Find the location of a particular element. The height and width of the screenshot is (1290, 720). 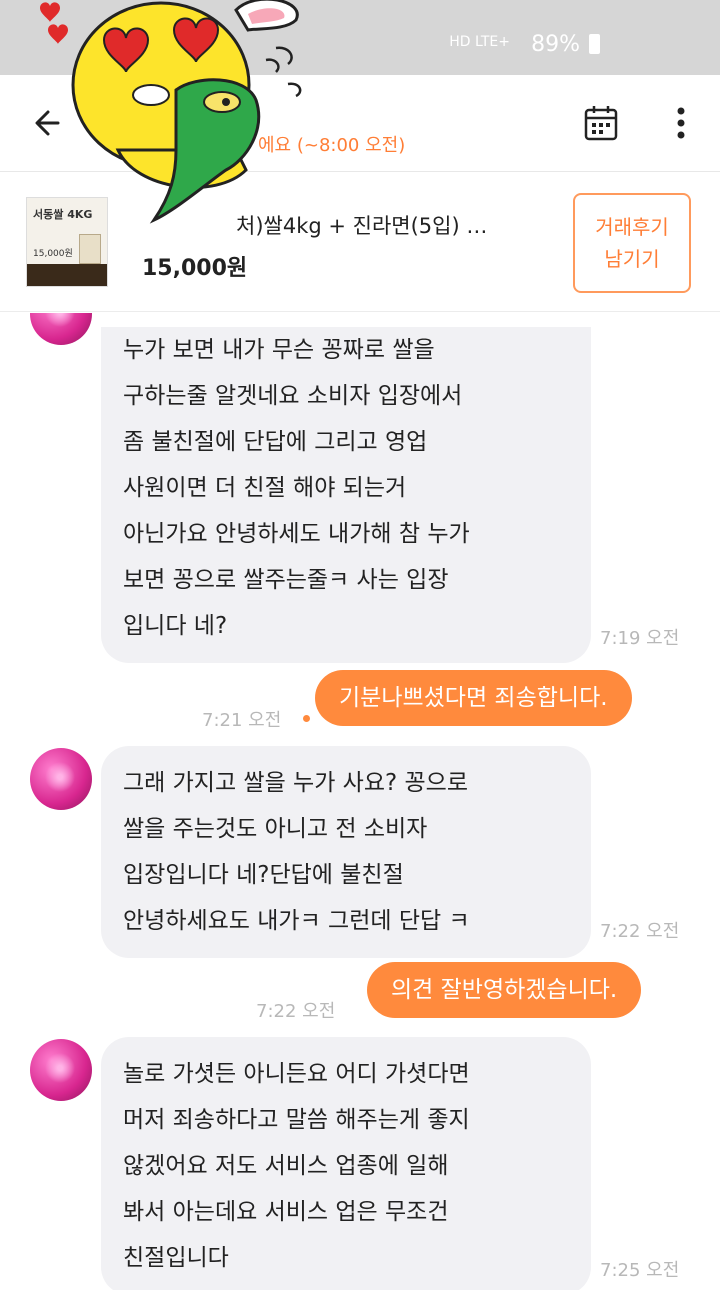

thumb-price: 15,000원 is located at coordinates (53, 254).